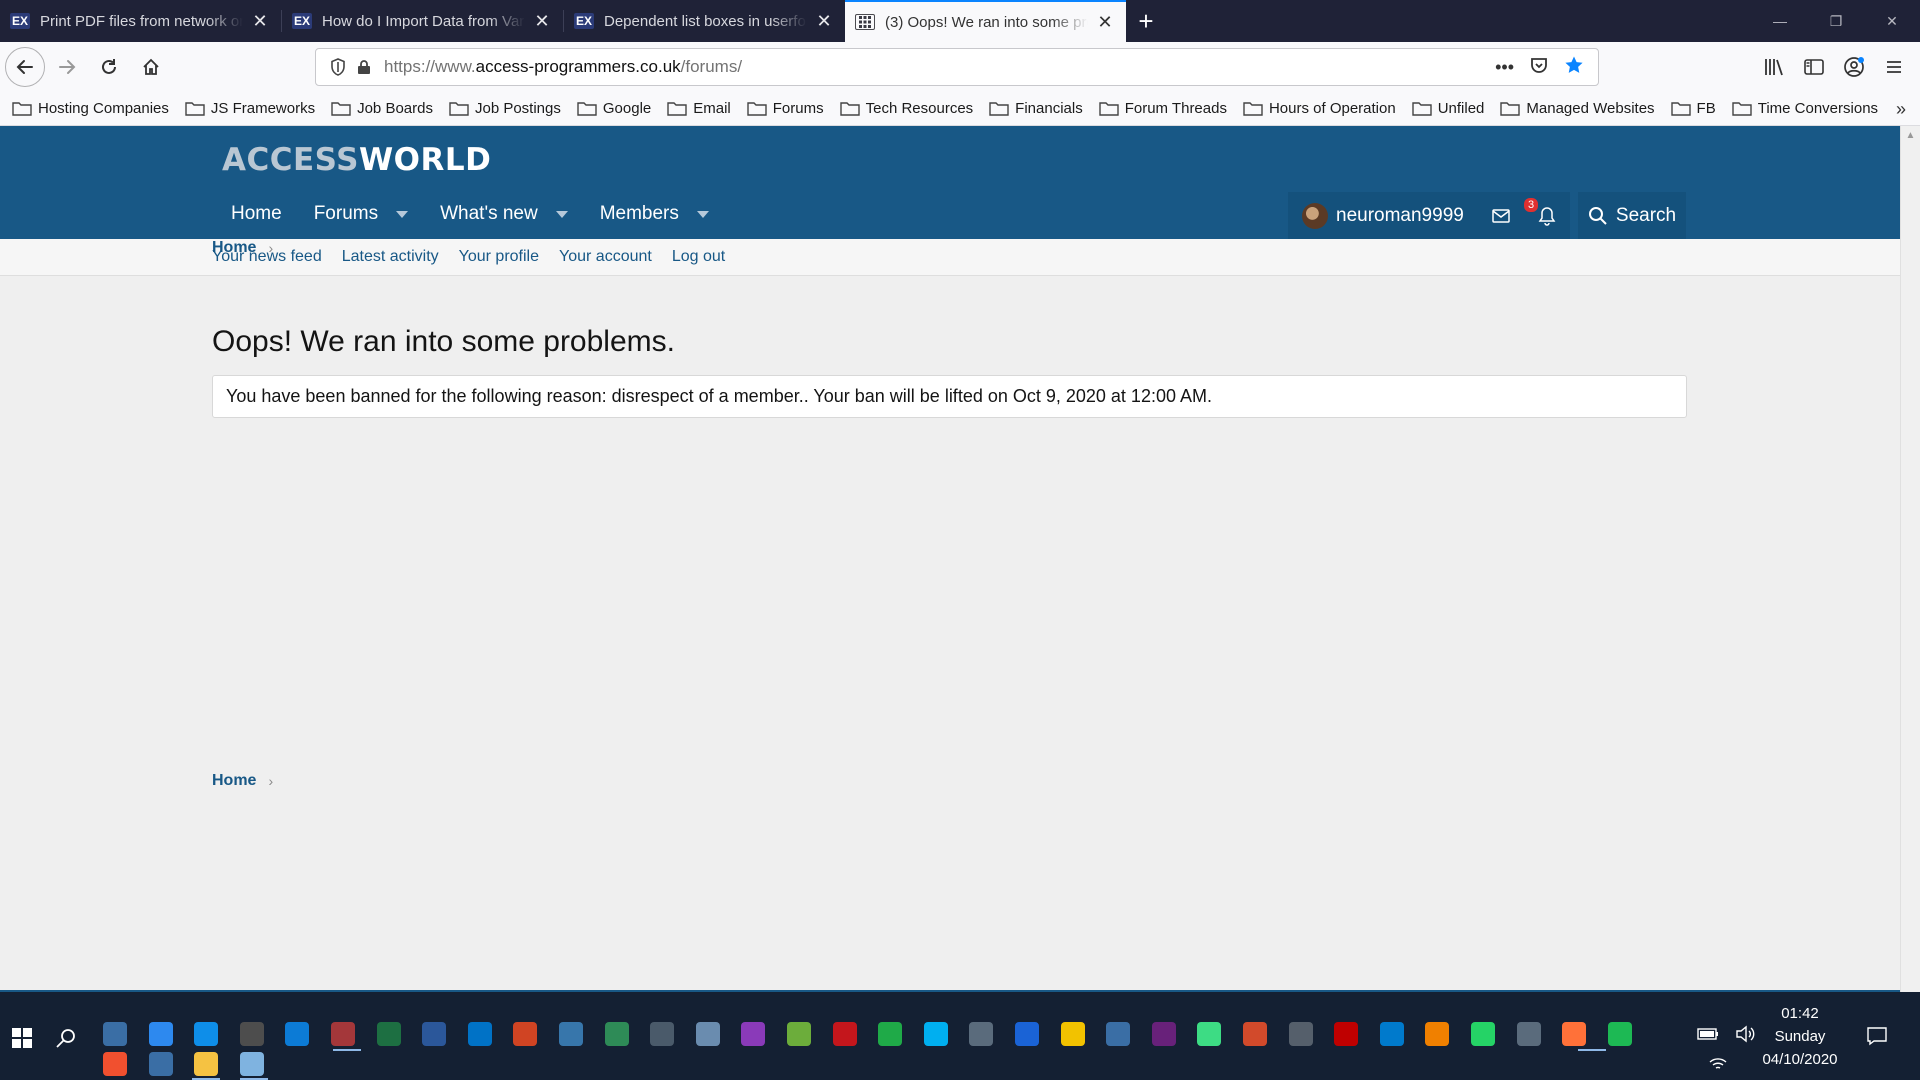 Image resolution: width=1920 pixels, height=1080 pixels. I want to click on log-out-link: Log out, so click(698, 257).